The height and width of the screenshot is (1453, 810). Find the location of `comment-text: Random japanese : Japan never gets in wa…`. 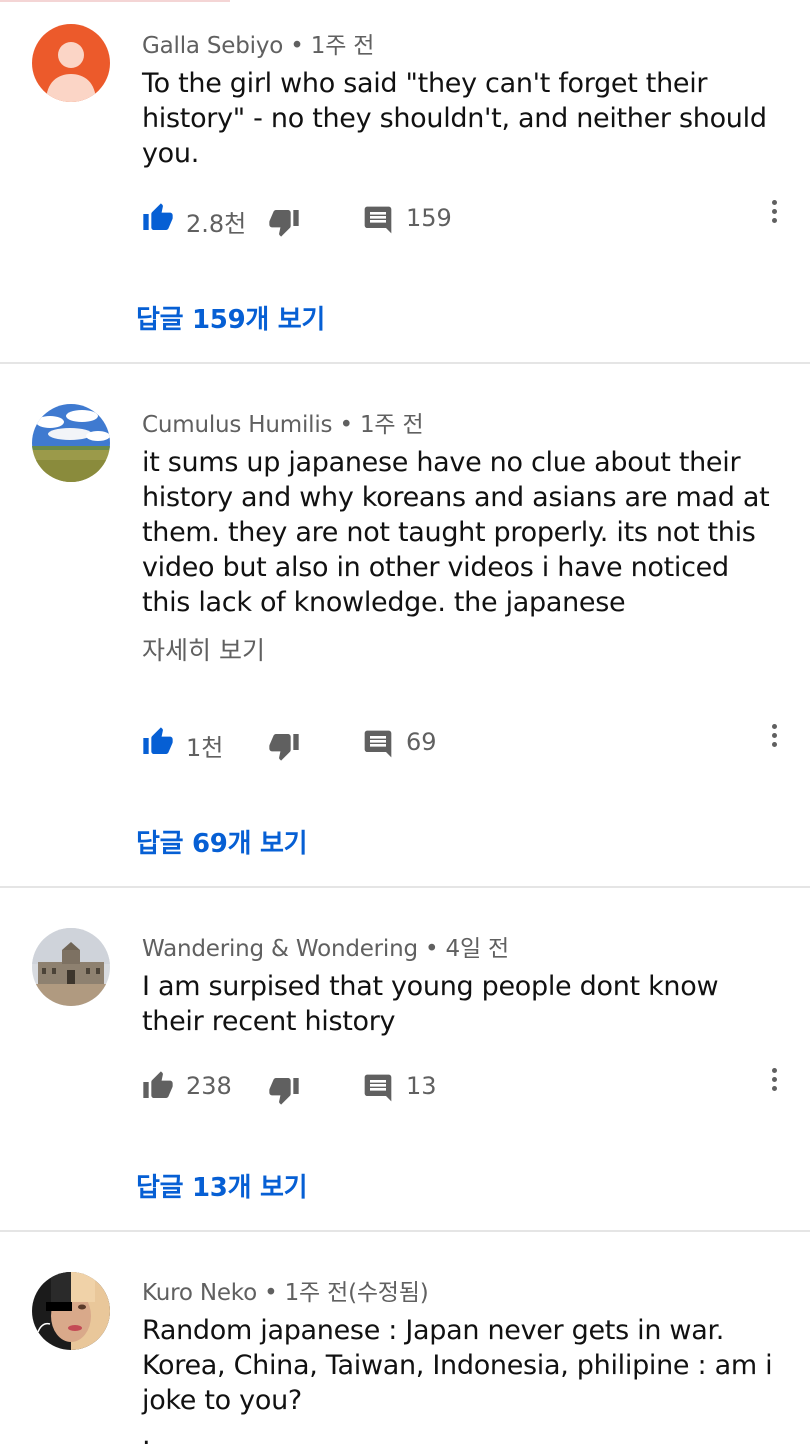

comment-text: Random japanese : Japan never gets in wa… is located at coordinates (457, 1365).